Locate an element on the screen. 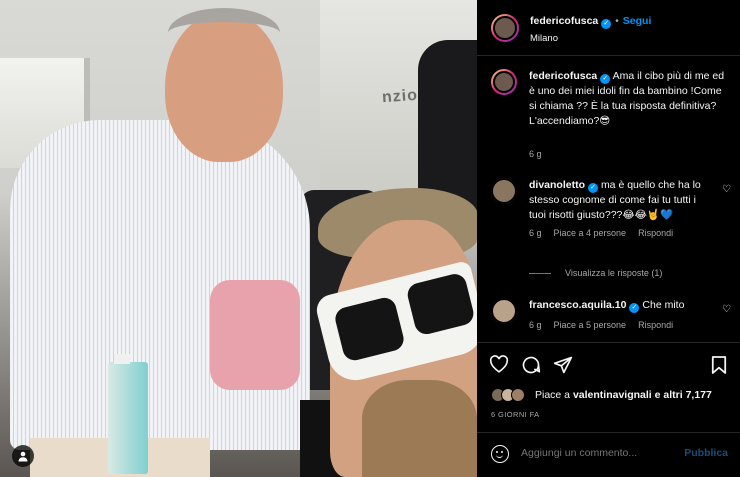 This screenshot has width=740, height=477. user-tag-icon is located at coordinates (23, 456).